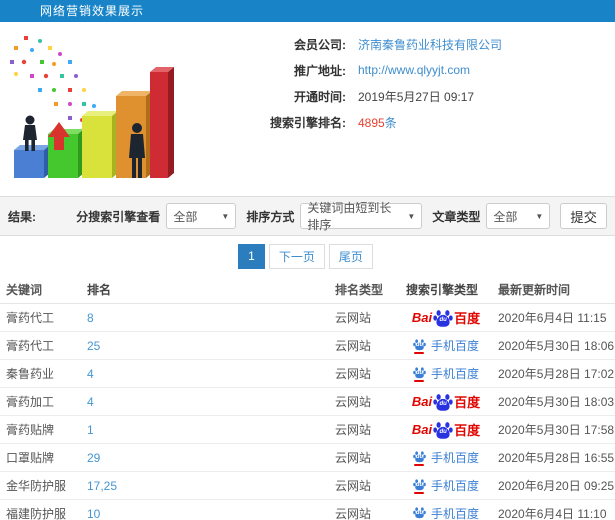  Describe the element at coordinates (359, 290) in the screenshot. I see `col-header-rank-type: 排名类型` at that location.